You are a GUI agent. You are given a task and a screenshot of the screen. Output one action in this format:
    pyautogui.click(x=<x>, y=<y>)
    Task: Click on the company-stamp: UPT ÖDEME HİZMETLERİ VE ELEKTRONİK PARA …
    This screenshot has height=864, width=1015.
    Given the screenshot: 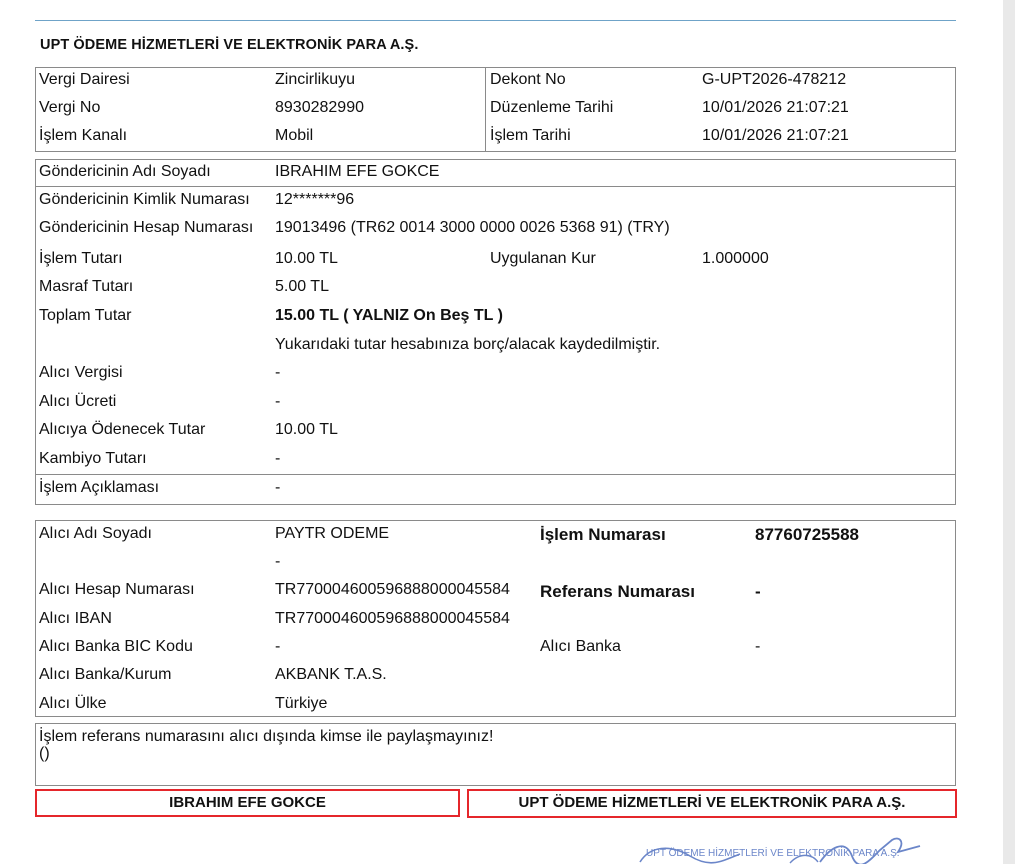 What is the action you would take?
    pyautogui.click(x=780, y=845)
    